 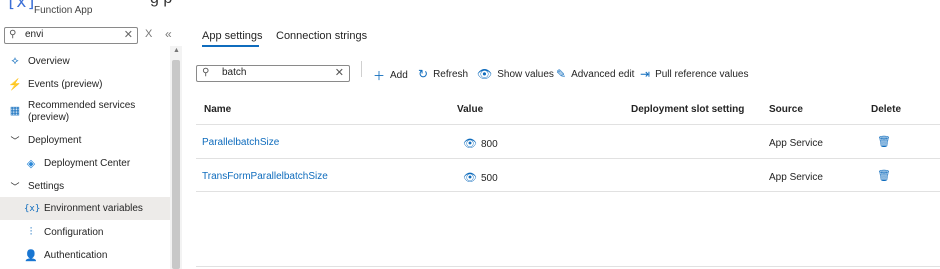 What do you see at coordinates (46, 186) in the screenshot?
I see `sidebar-item-label: Settings` at bounding box center [46, 186].